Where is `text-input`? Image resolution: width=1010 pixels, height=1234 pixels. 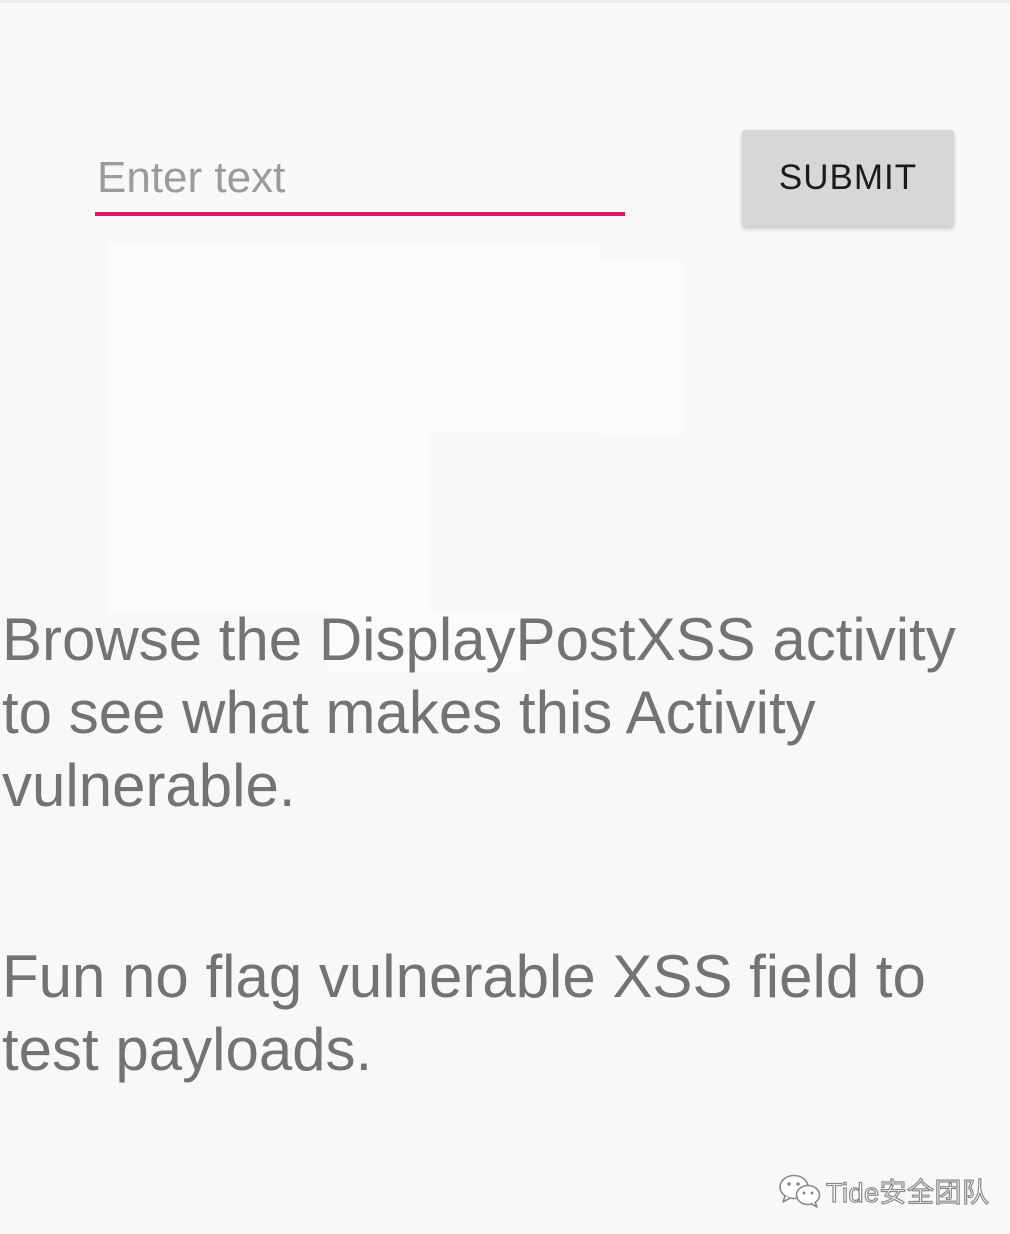 text-input is located at coordinates (361, 178).